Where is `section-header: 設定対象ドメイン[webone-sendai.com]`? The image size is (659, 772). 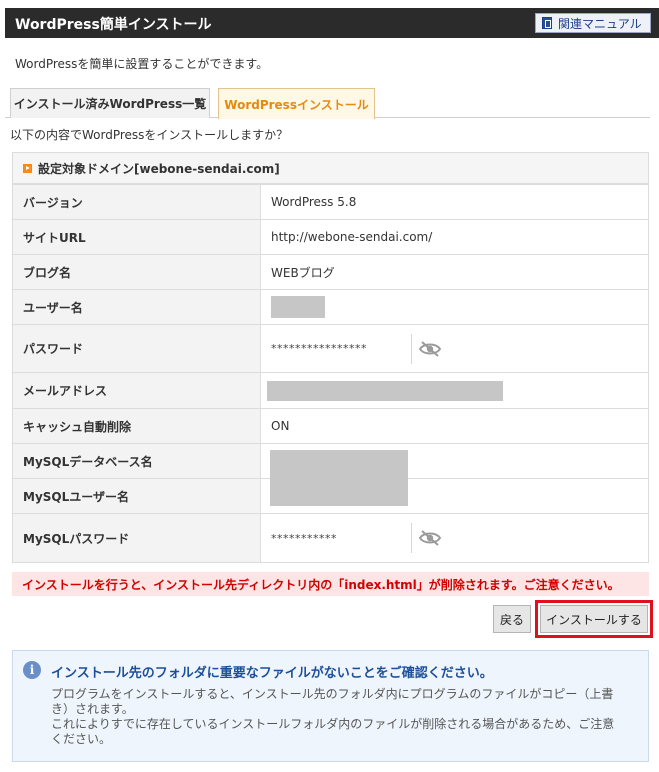
section-header: 設定対象ドメイン[webone-sendai.com] is located at coordinates (330, 168).